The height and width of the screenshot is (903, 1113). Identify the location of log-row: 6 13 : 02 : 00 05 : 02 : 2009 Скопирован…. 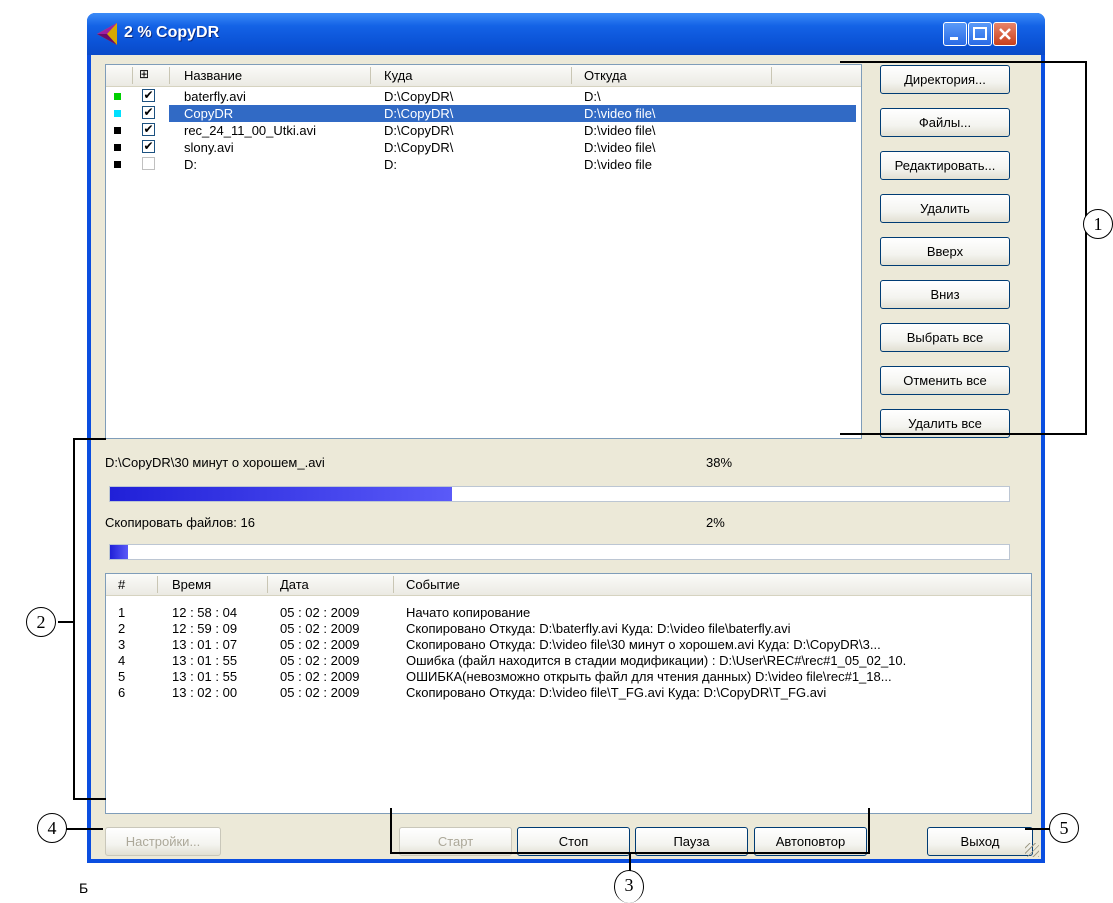
(568, 693).